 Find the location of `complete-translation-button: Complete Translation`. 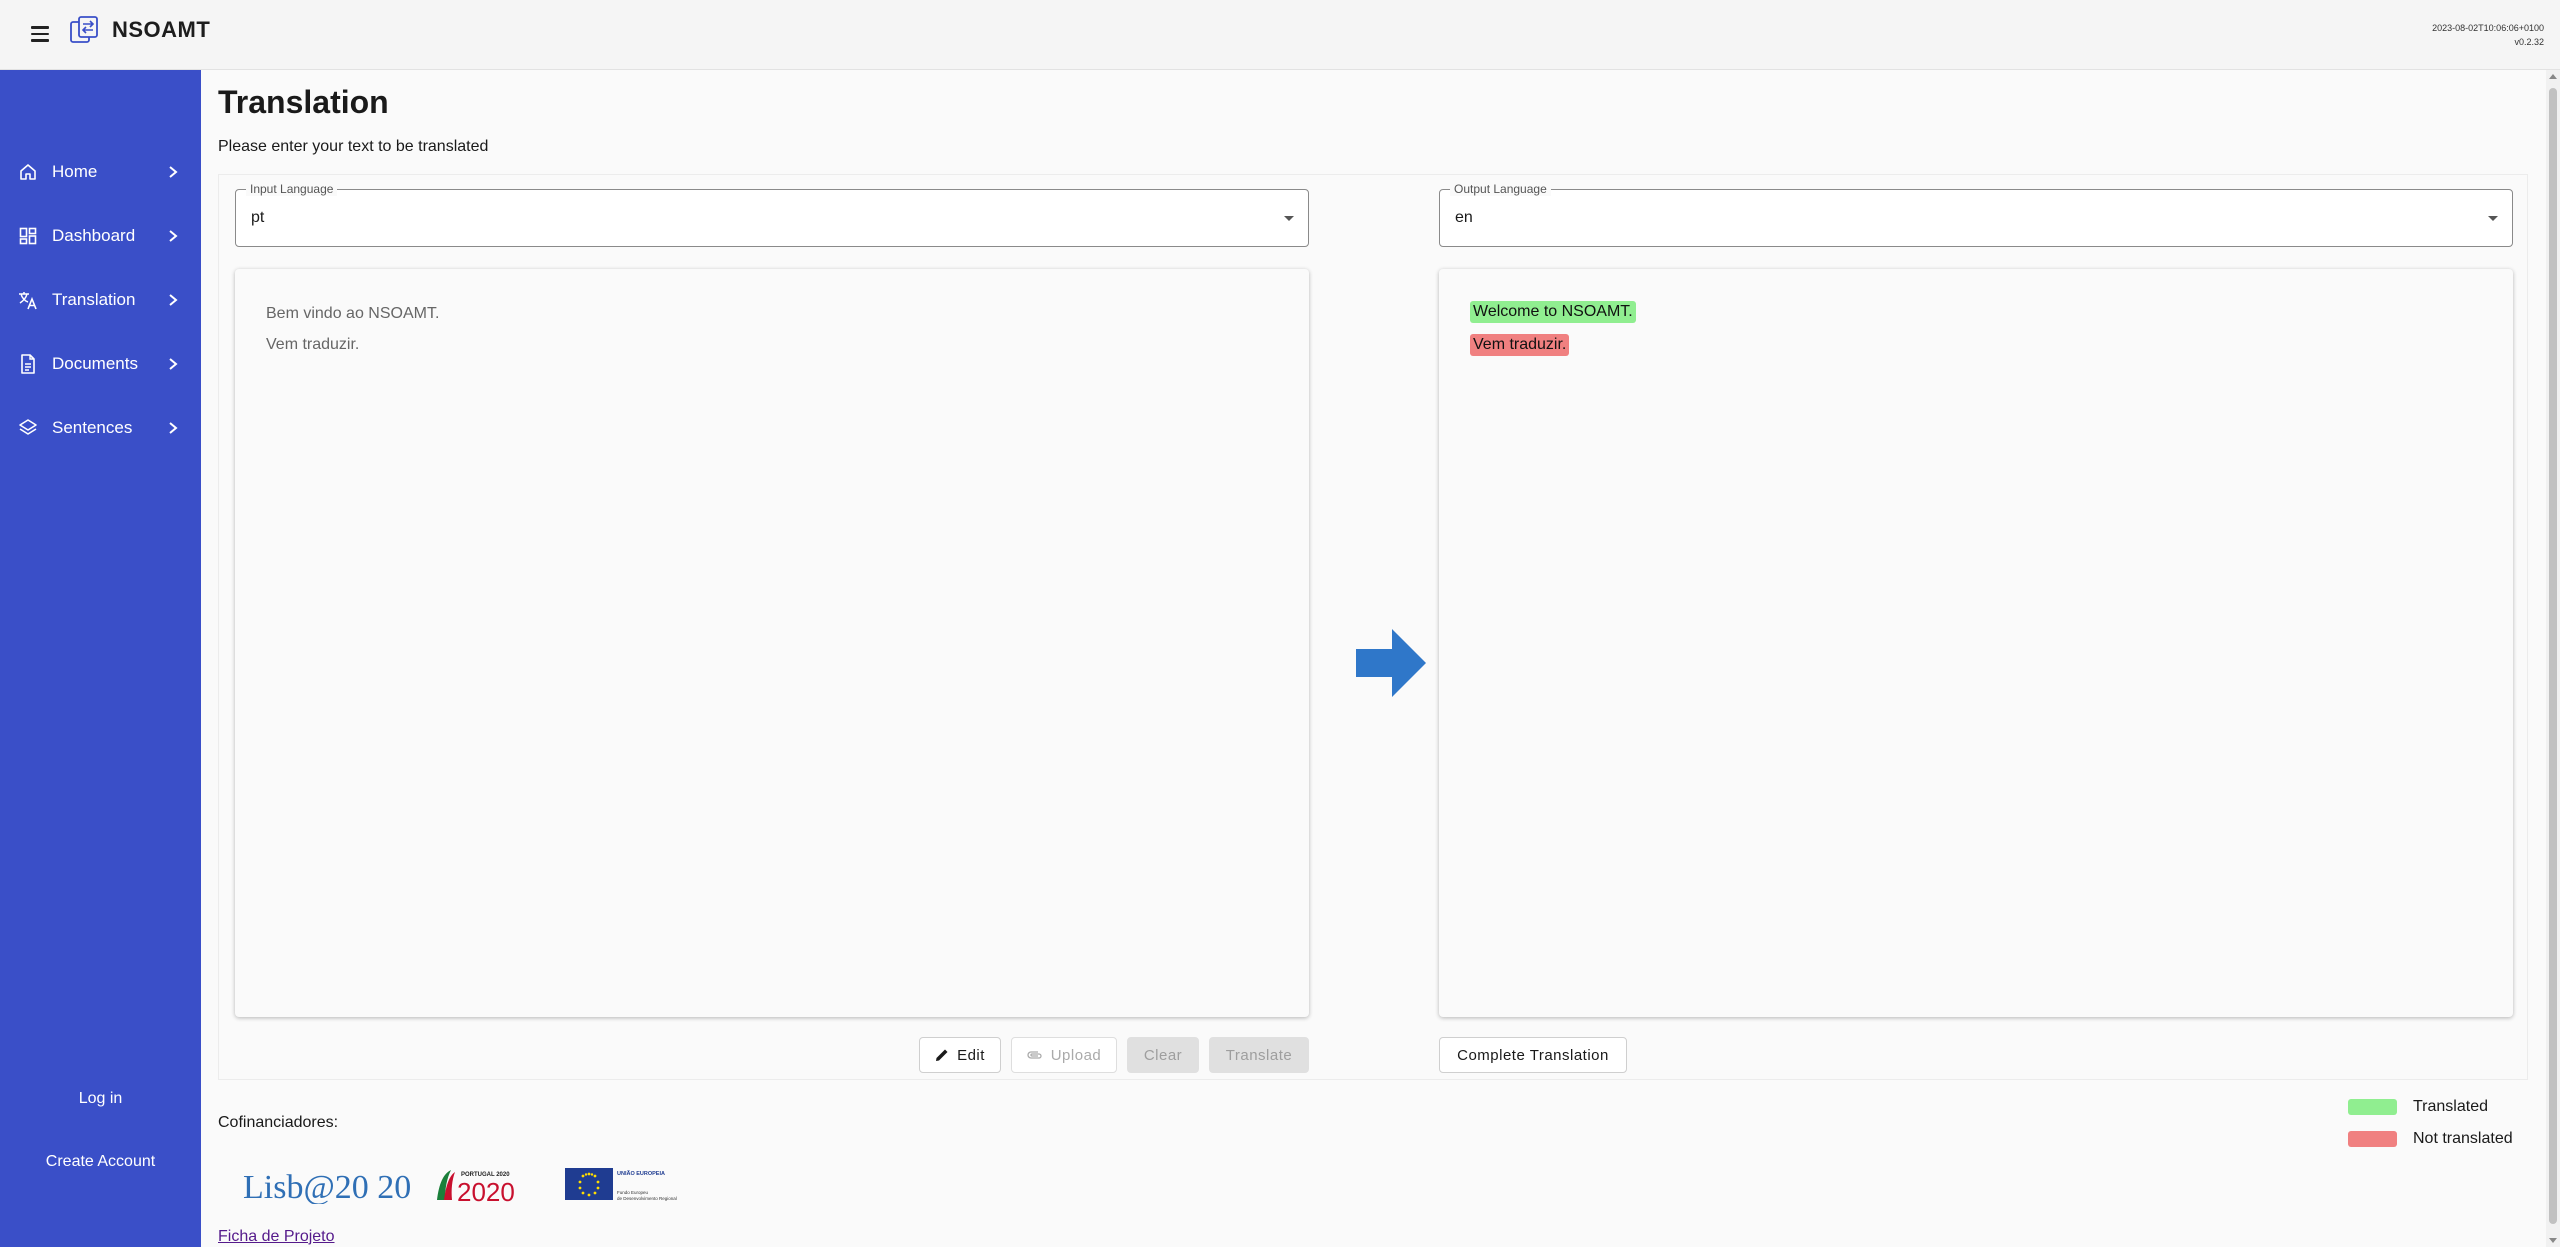

complete-translation-button: Complete Translation is located at coordinates (1533, 1055).